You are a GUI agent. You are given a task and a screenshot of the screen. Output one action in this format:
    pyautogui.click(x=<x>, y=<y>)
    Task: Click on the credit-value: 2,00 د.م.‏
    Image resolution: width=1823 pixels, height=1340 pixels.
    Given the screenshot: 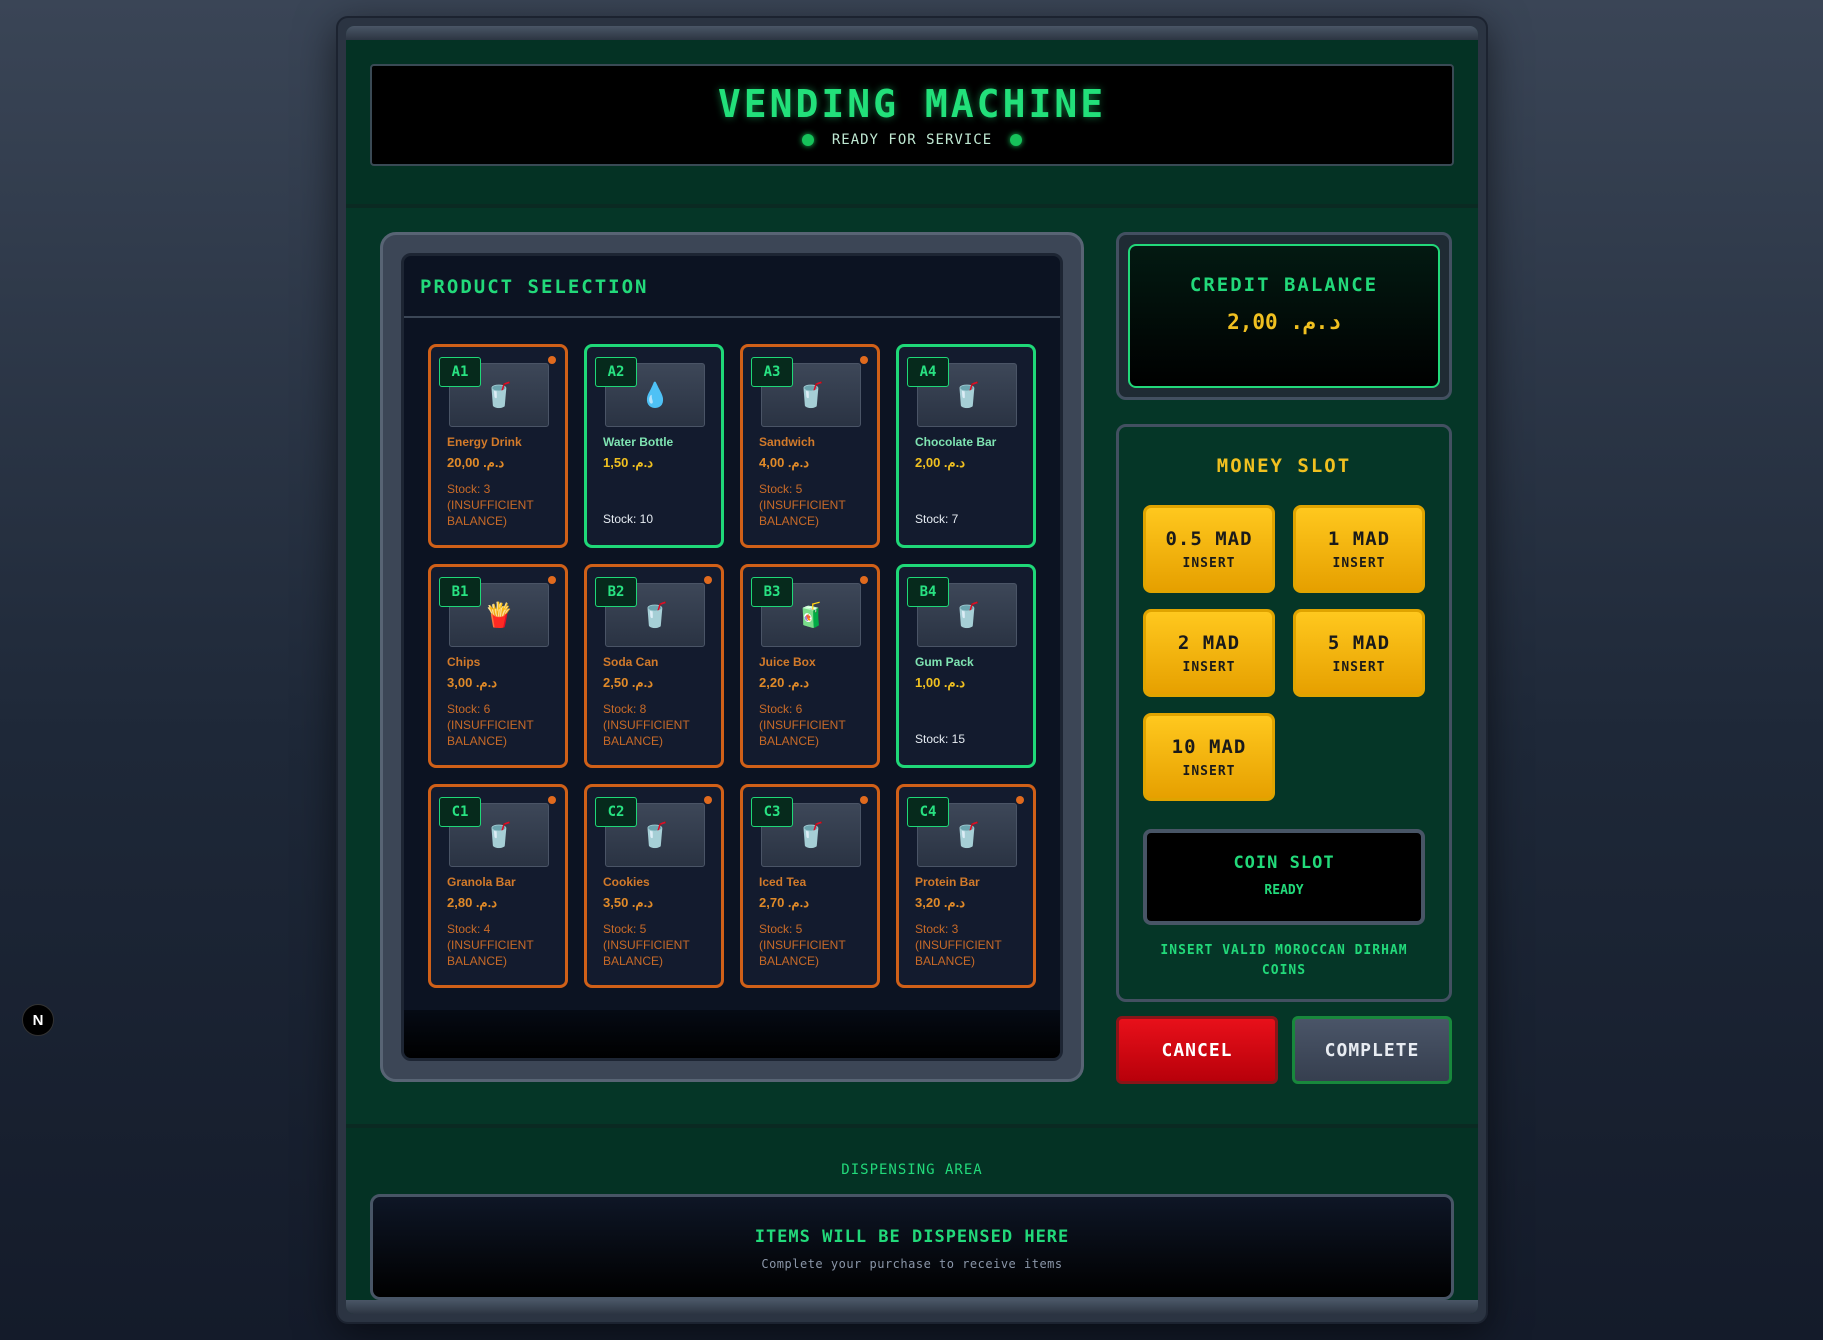 What is the action you would take?
    pyautogui.click(x=1284, y=322)
    